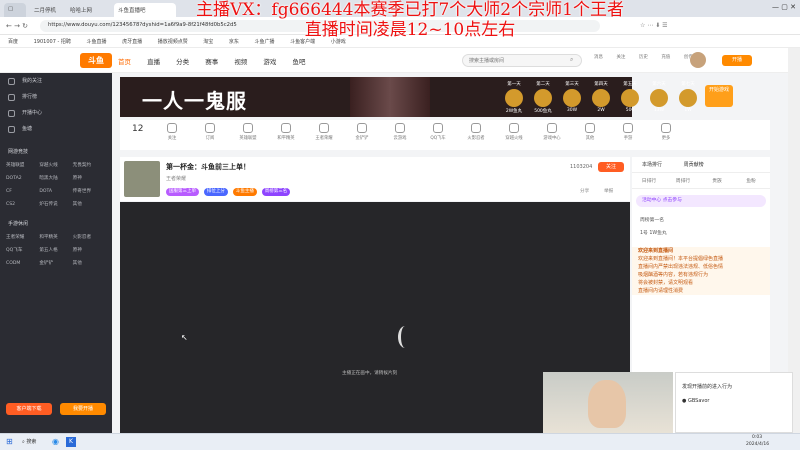 This screenshot has height=450, width=800. Describe the element at coordinates (643, 57) in the screenshot. I see `history-icon: 历史` at that location.